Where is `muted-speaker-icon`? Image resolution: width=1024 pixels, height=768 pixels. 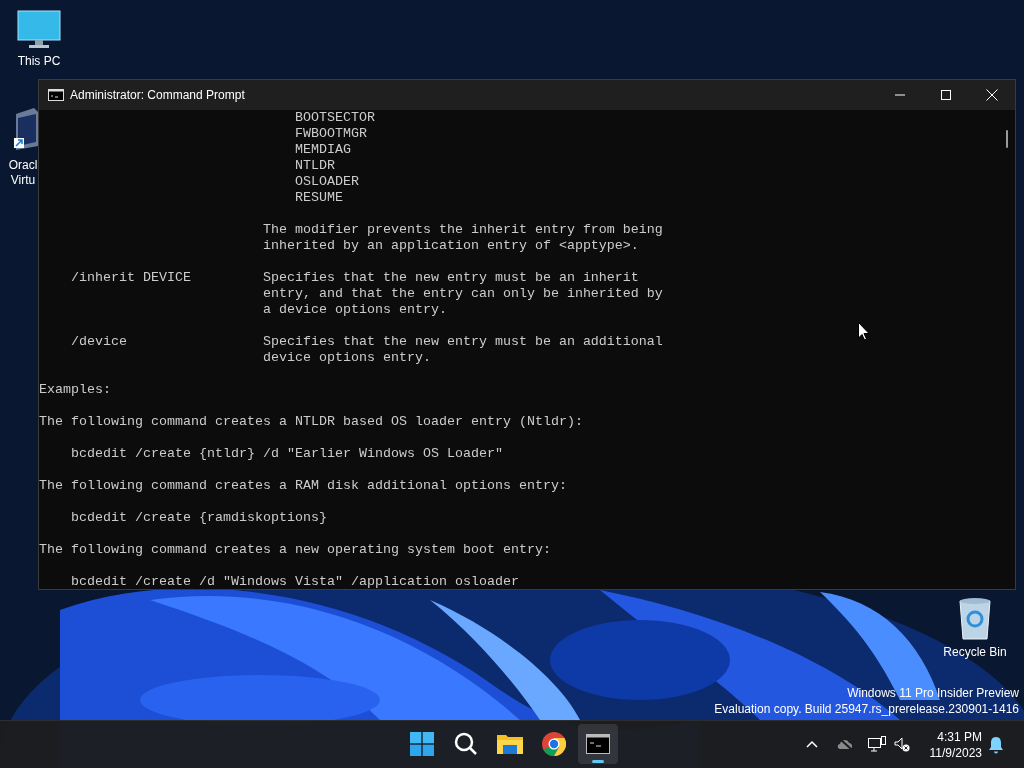 muted-speaker-icon is located at coordinates (902, 744).